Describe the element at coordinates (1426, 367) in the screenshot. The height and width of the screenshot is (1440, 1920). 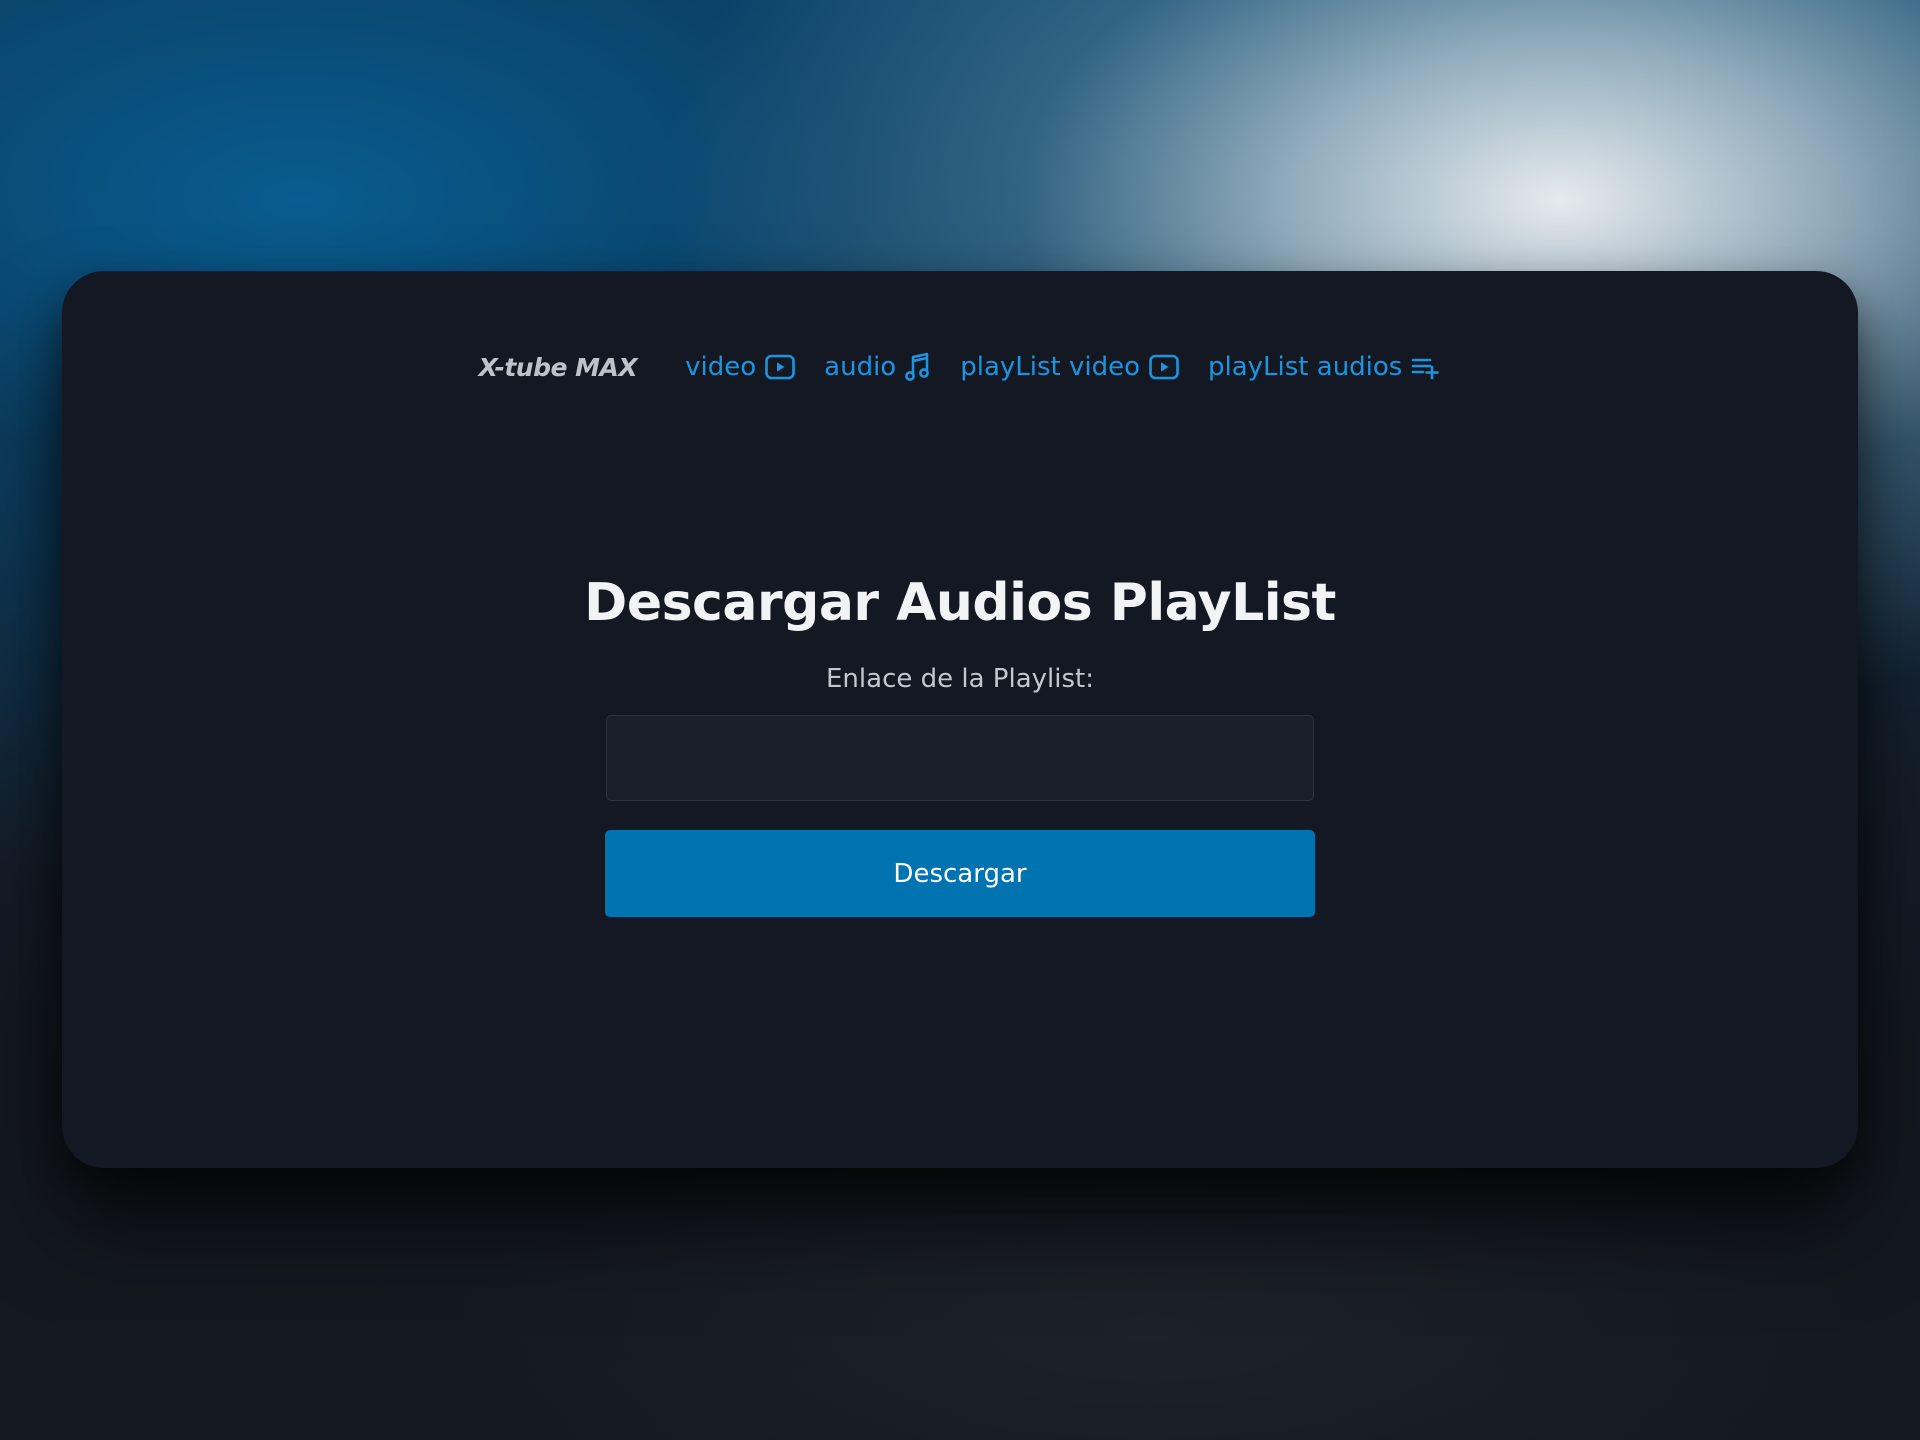
I see `playlist-add-icon` at that location.